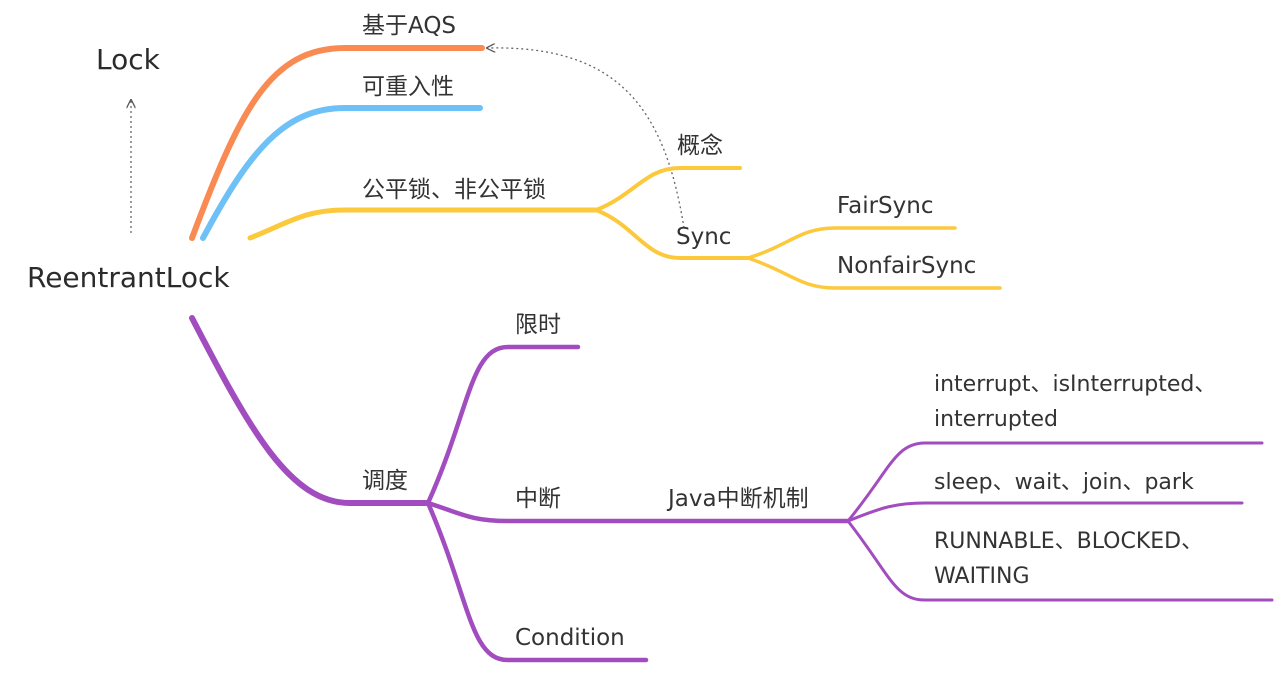 The height and width of the screenshot is (678, 1287). I want to click on node-interrupt: 中断, so click(538, 499).